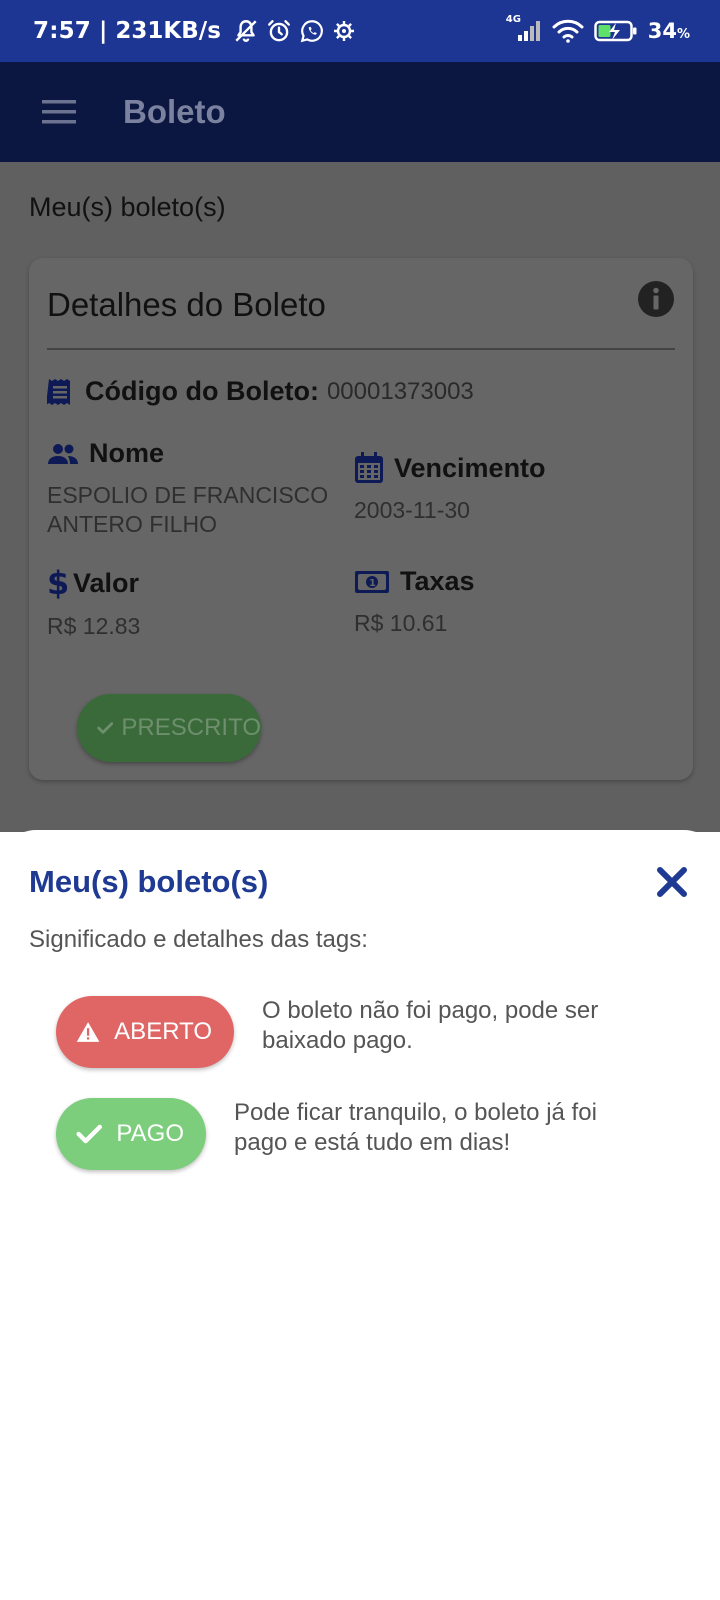 The width and height of the screenshot is (720, 1600). I want to click on app-bar: Boleto, so click(360, 112).